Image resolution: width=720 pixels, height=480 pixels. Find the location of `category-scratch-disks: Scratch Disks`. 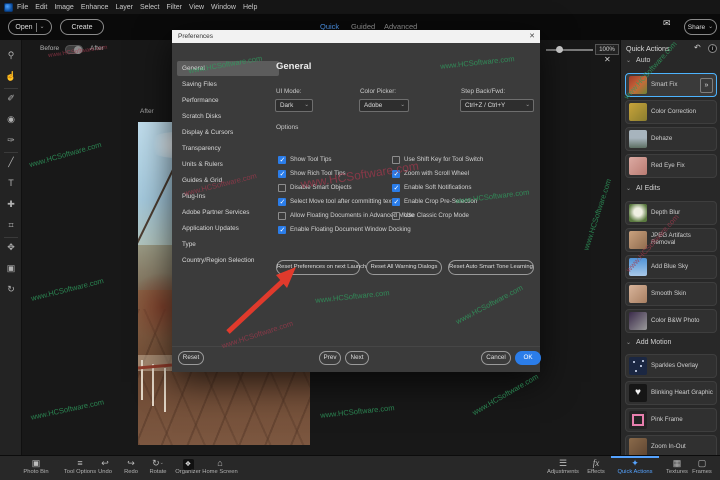

category-scratch-disks: Scratch Disks is located at coordinates (228, 116).